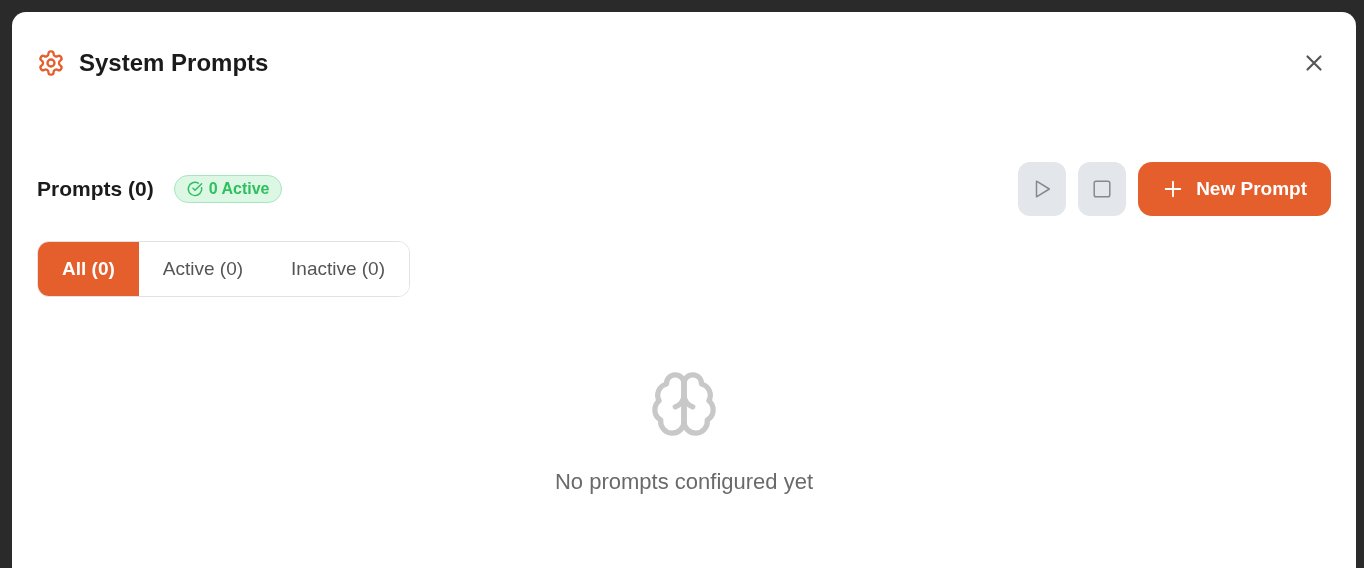  I want to click on stop-icon, so click(1102, 189).